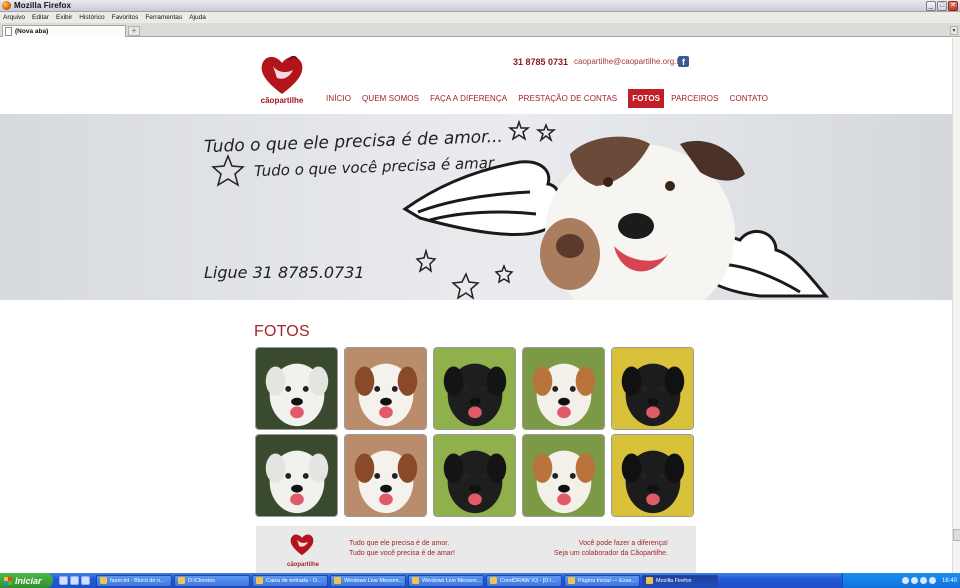  I want to click on taskbar-item: D:\Clientes, so click(212, 580).